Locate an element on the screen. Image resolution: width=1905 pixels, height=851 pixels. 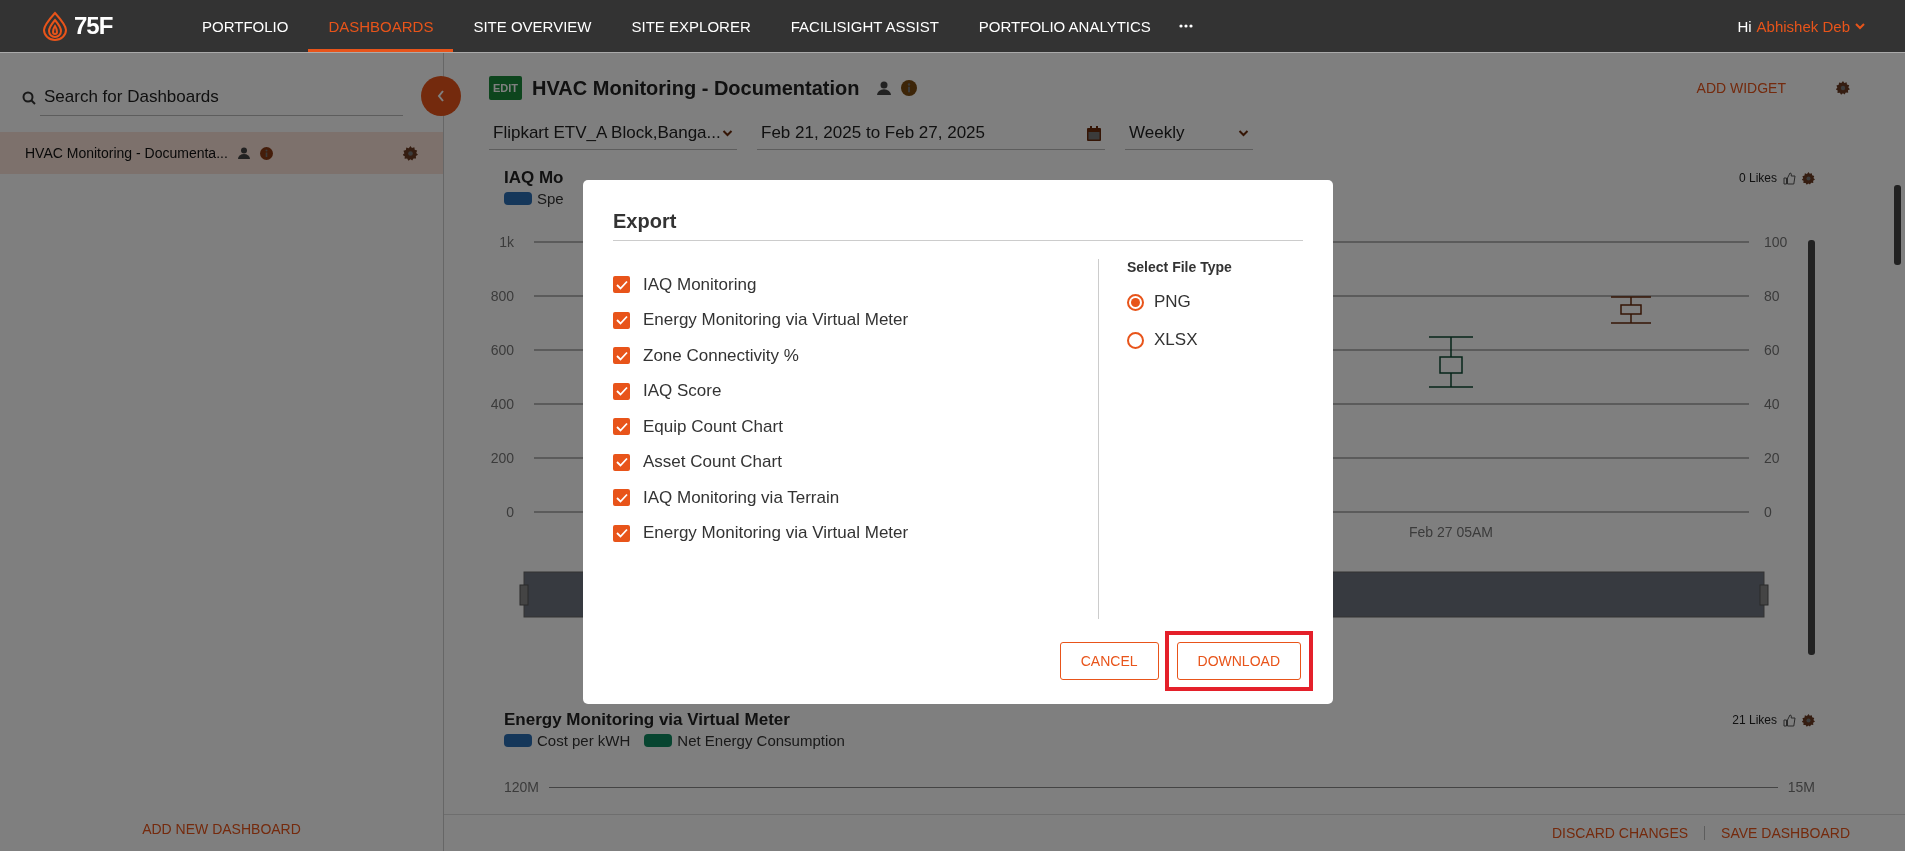
file-type-heading: Select File Type is located at coordinates (1179, 267).